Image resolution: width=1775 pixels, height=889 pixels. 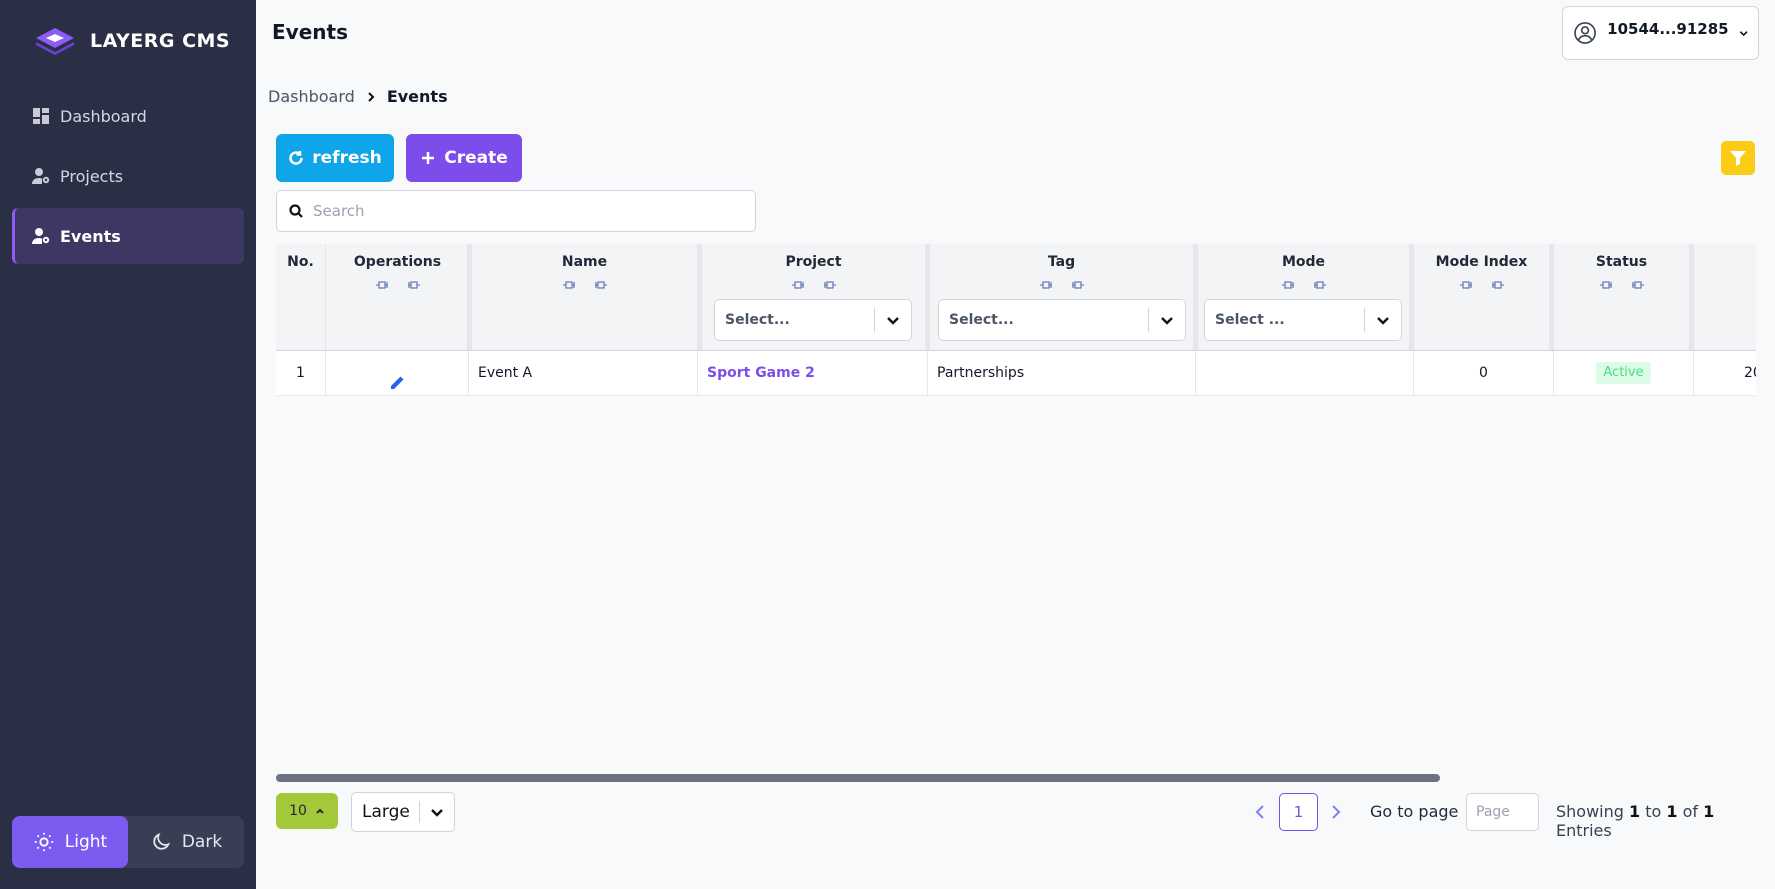 I want to click on refresh-label: refresh, so click(x=347, y=158).